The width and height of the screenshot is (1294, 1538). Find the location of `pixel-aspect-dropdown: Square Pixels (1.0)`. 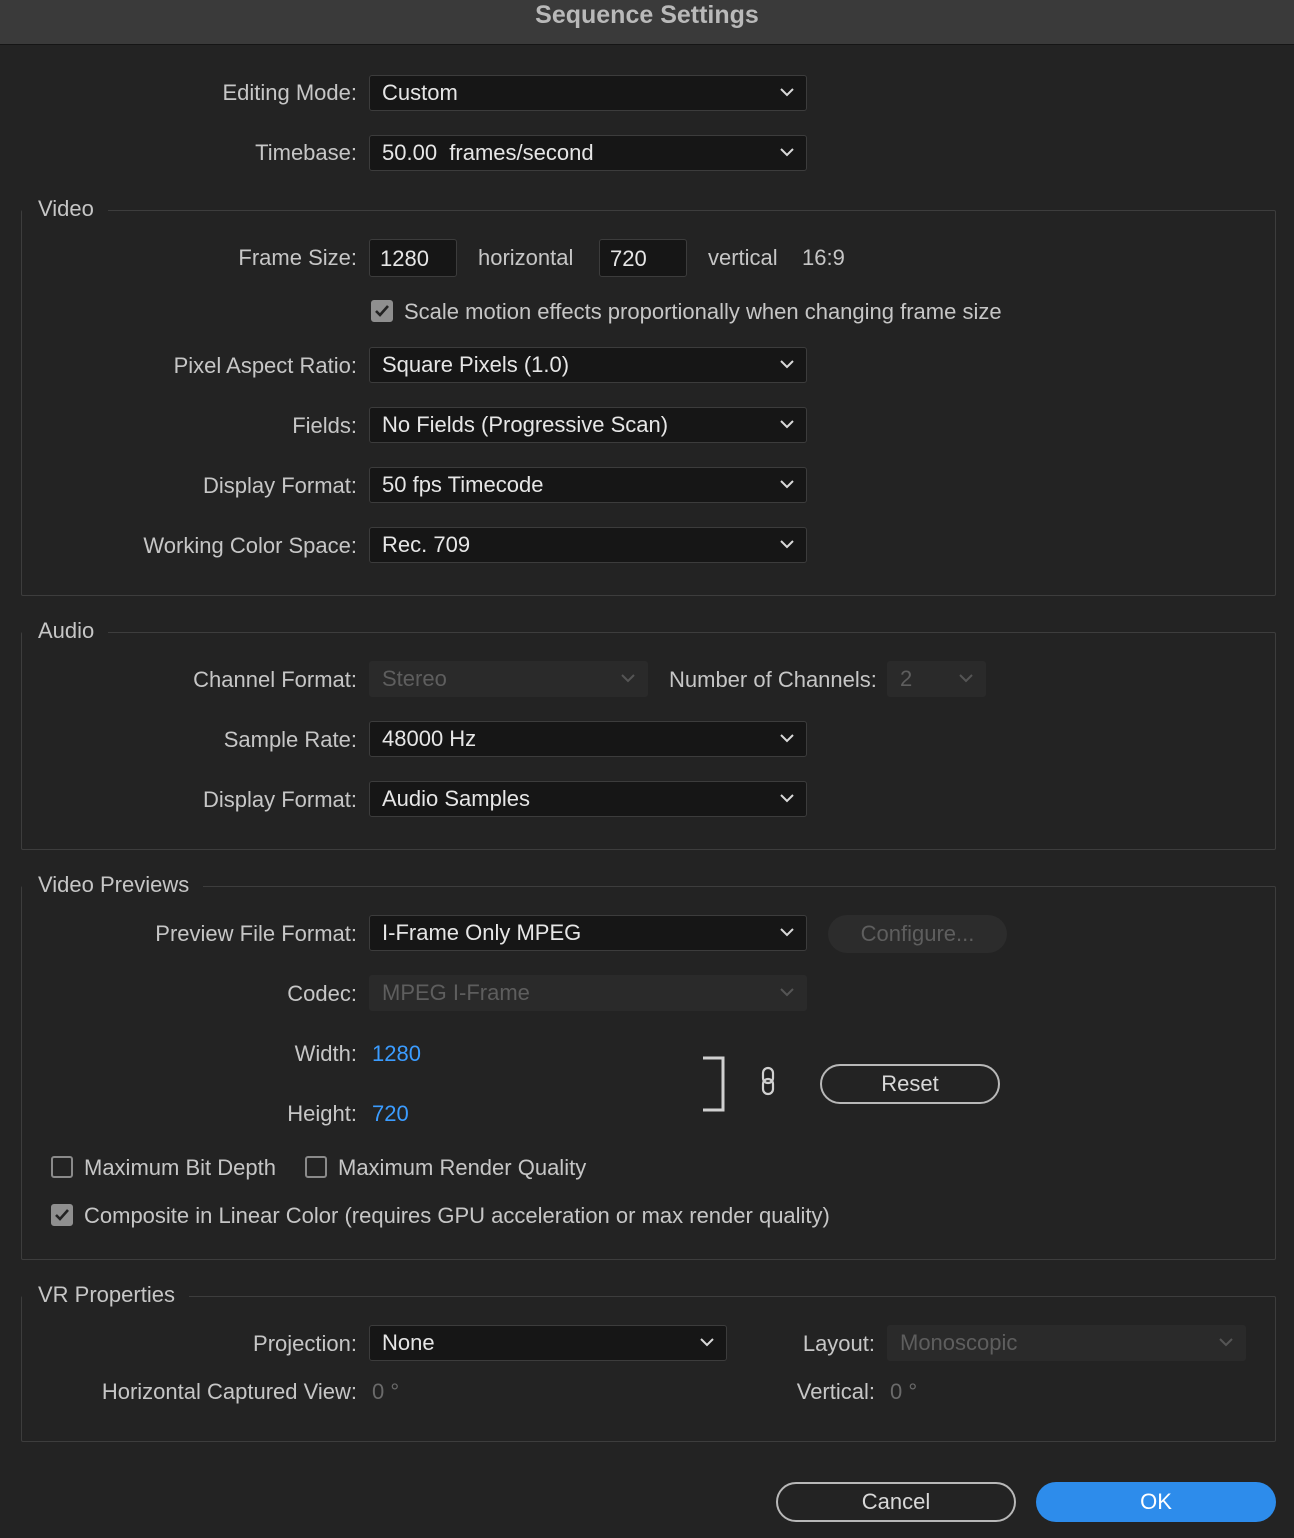

pixel-aspect-dropdown: Square Pixels (1.0) is located at coordinates (588, 365).